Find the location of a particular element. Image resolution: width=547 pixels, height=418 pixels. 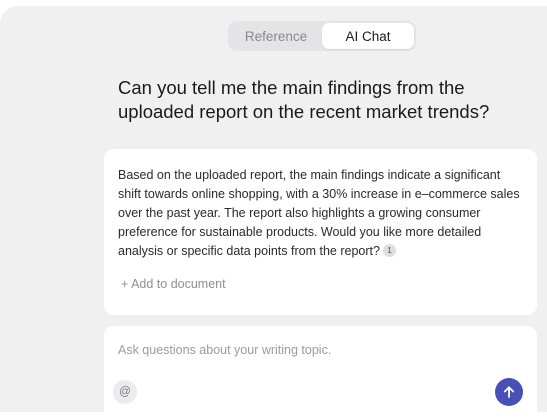

chat-input is located at coordinates (318, 350).